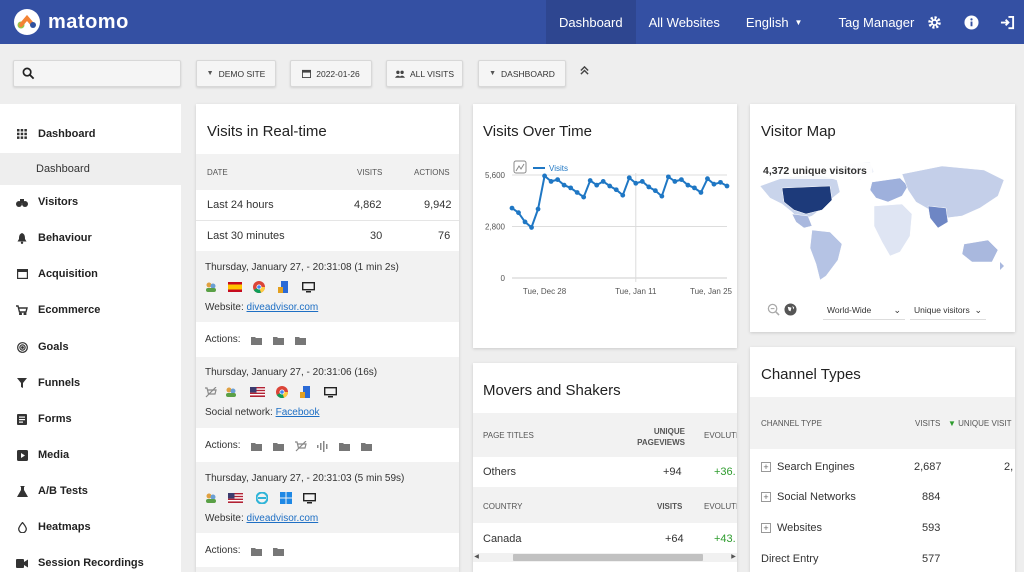 The width and height of the screenshot is (1024, 572). I want to click on dashboard-selector: ▼ DASHBOARD, so click(522, 73).